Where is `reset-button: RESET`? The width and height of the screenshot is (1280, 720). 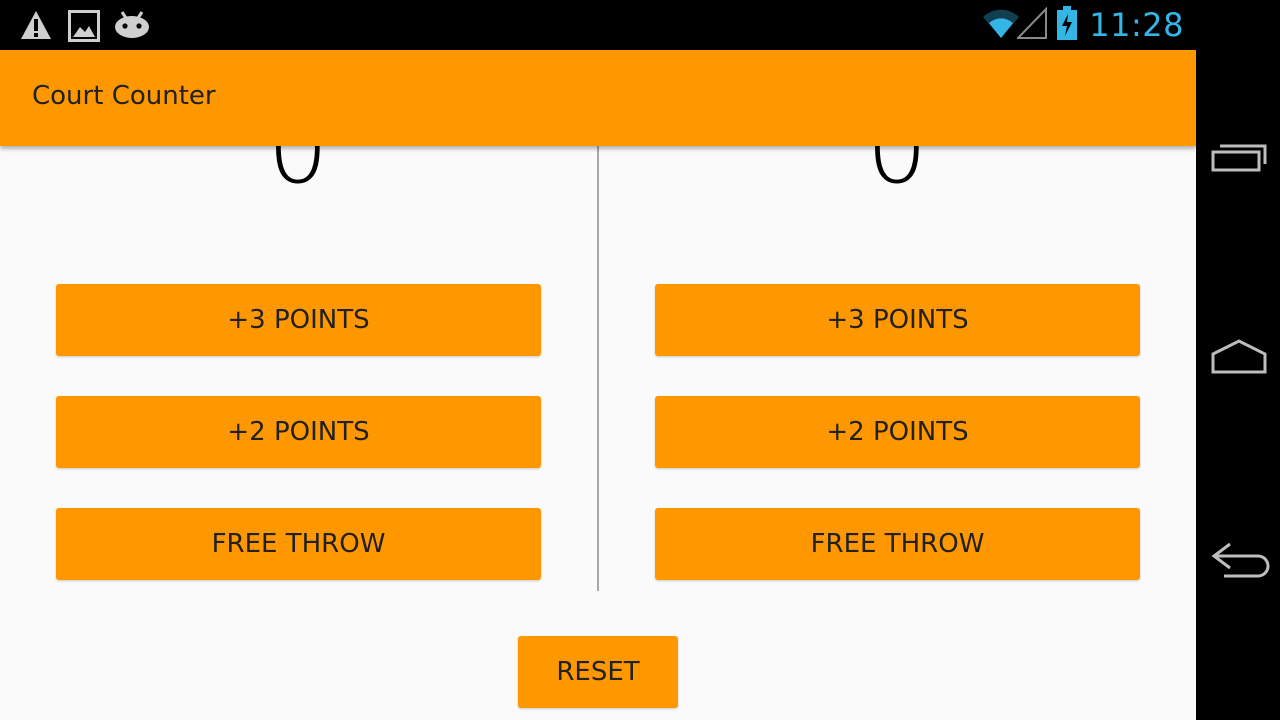
reset-button: RESET is located at coordinates (598, 672).